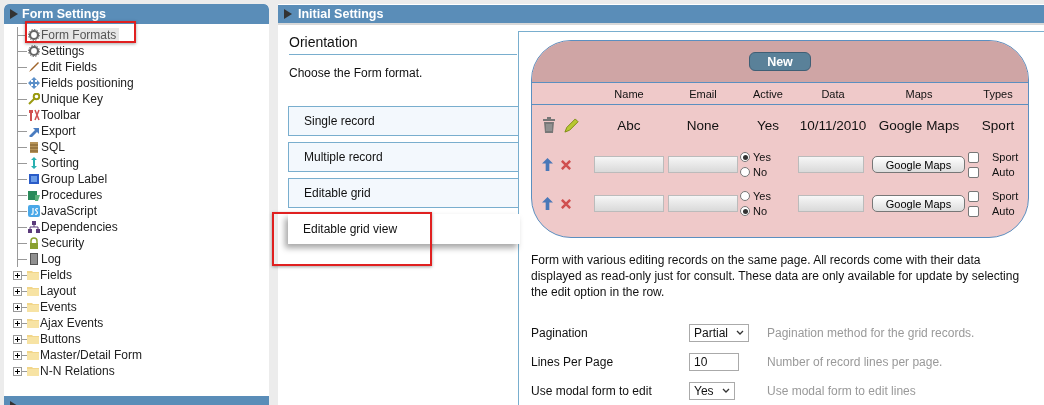  I want to click on tree-item: Buttons, so click(61, 339).